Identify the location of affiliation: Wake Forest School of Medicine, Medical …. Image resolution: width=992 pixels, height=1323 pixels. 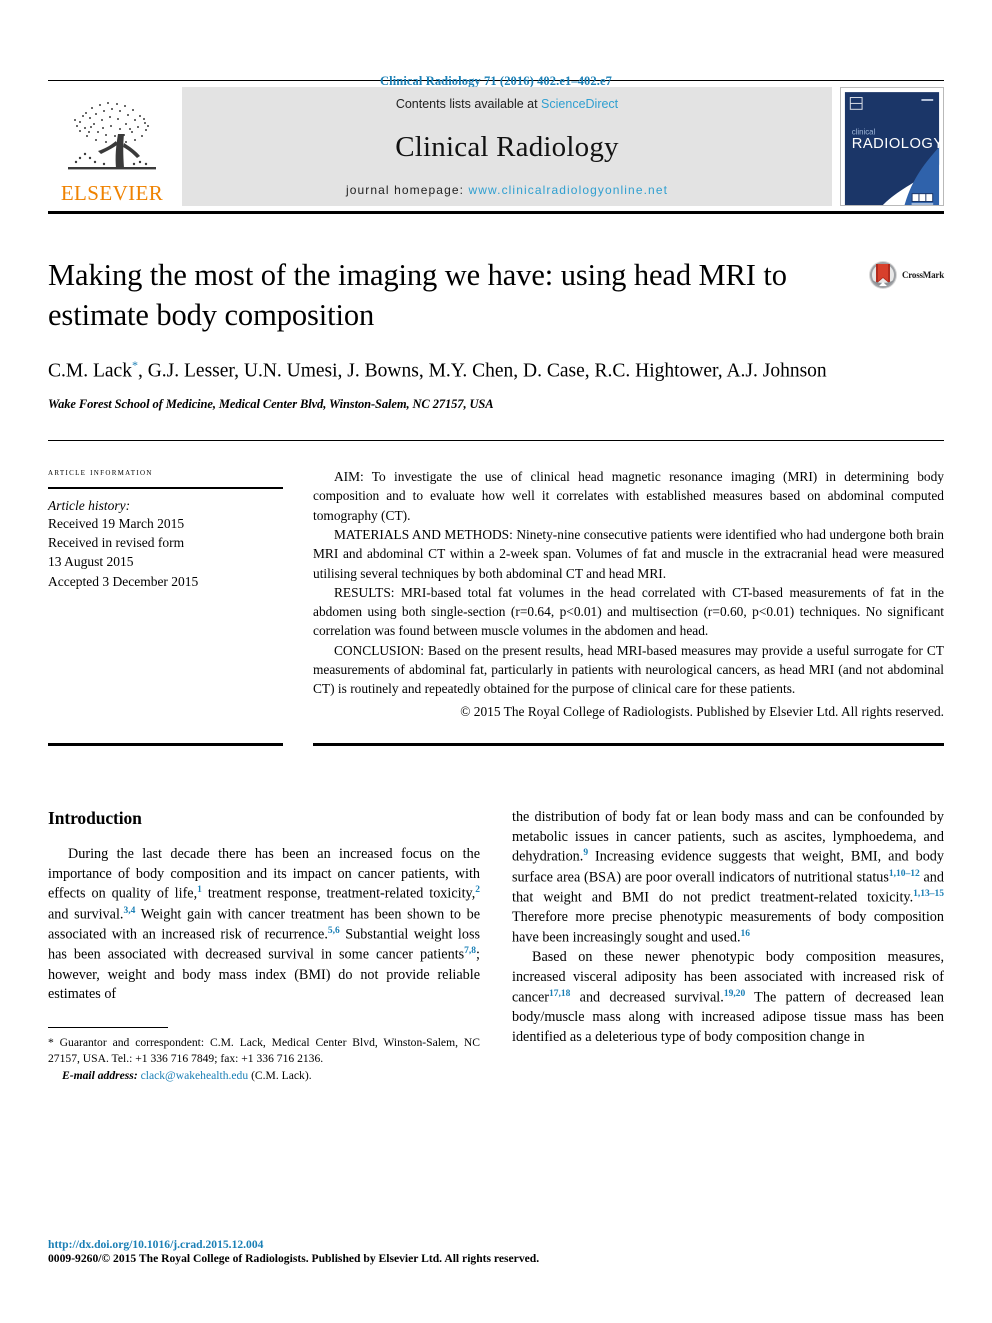
(271, 404).